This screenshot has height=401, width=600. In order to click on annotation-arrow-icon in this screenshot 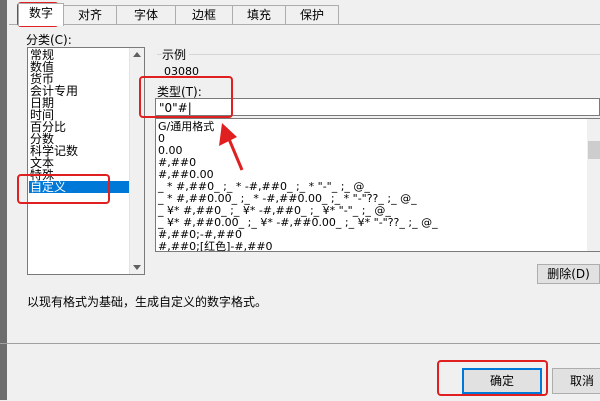, I will do `click(231, 147)`.